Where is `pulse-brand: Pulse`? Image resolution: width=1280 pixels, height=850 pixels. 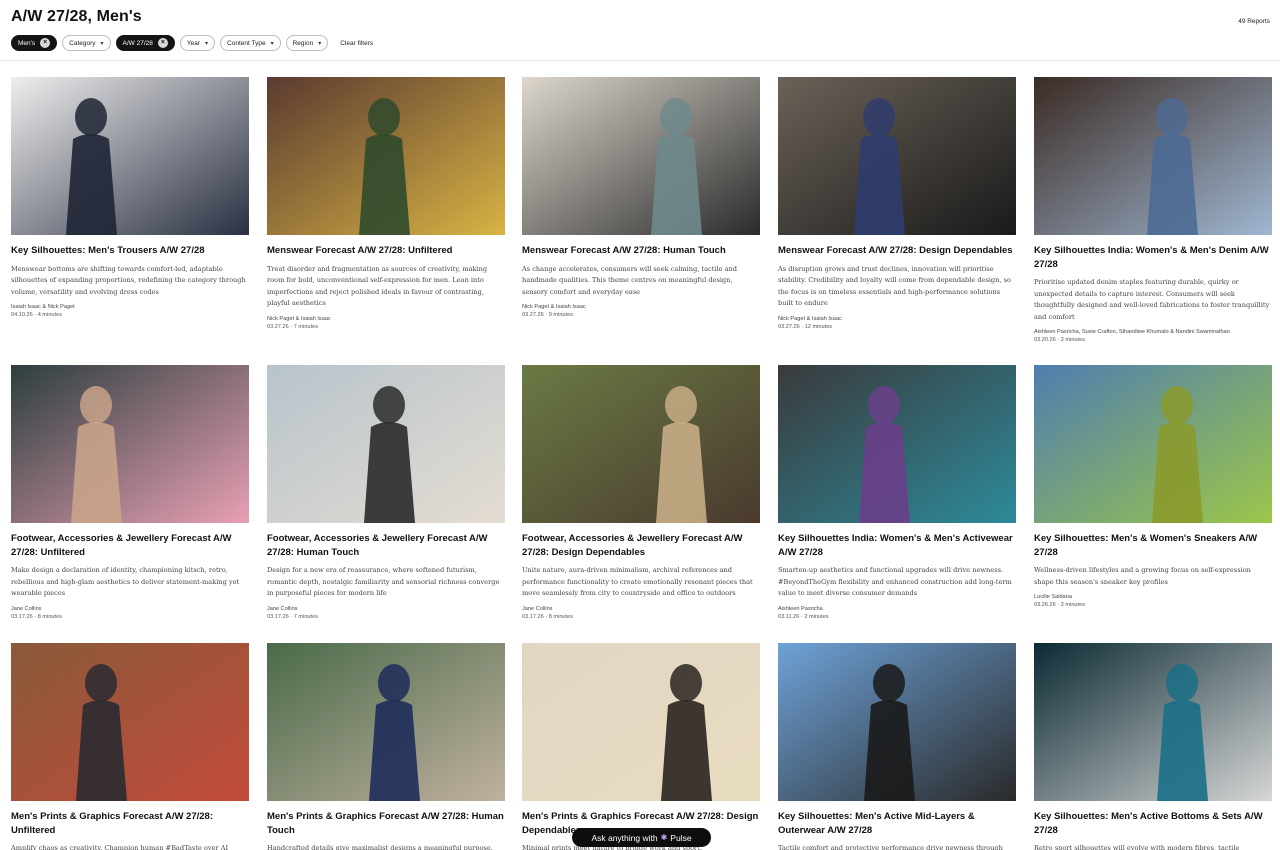 pulse-brand: Pulse is located at coordinates (681, 837).